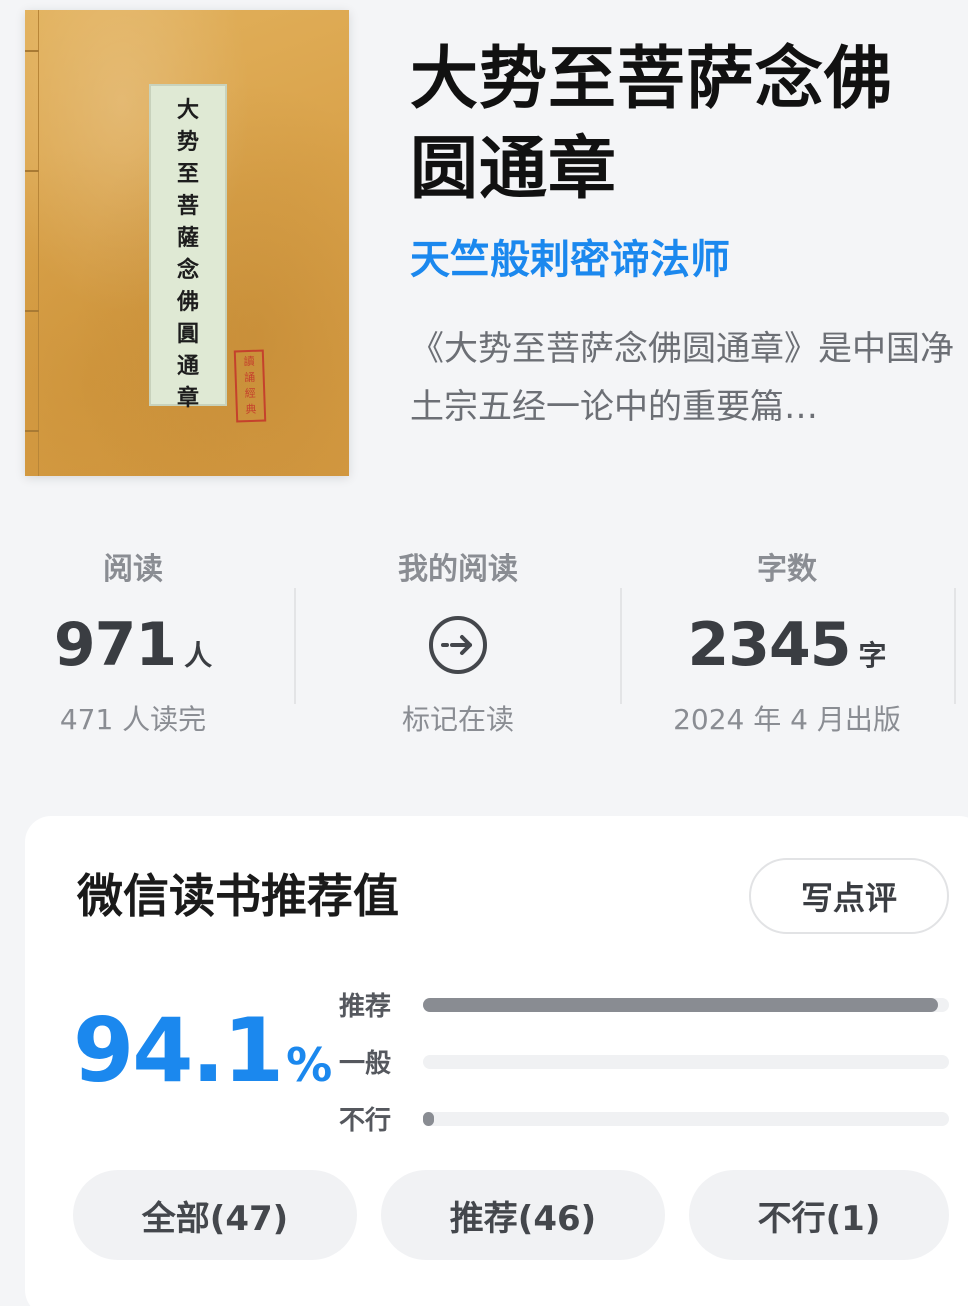 This screenshot has height=1306, width=968. What do you see at coordinates (872, 655) in the screenshot?
I see `stat-words-unit: 字` at bounding box center [872, 655].